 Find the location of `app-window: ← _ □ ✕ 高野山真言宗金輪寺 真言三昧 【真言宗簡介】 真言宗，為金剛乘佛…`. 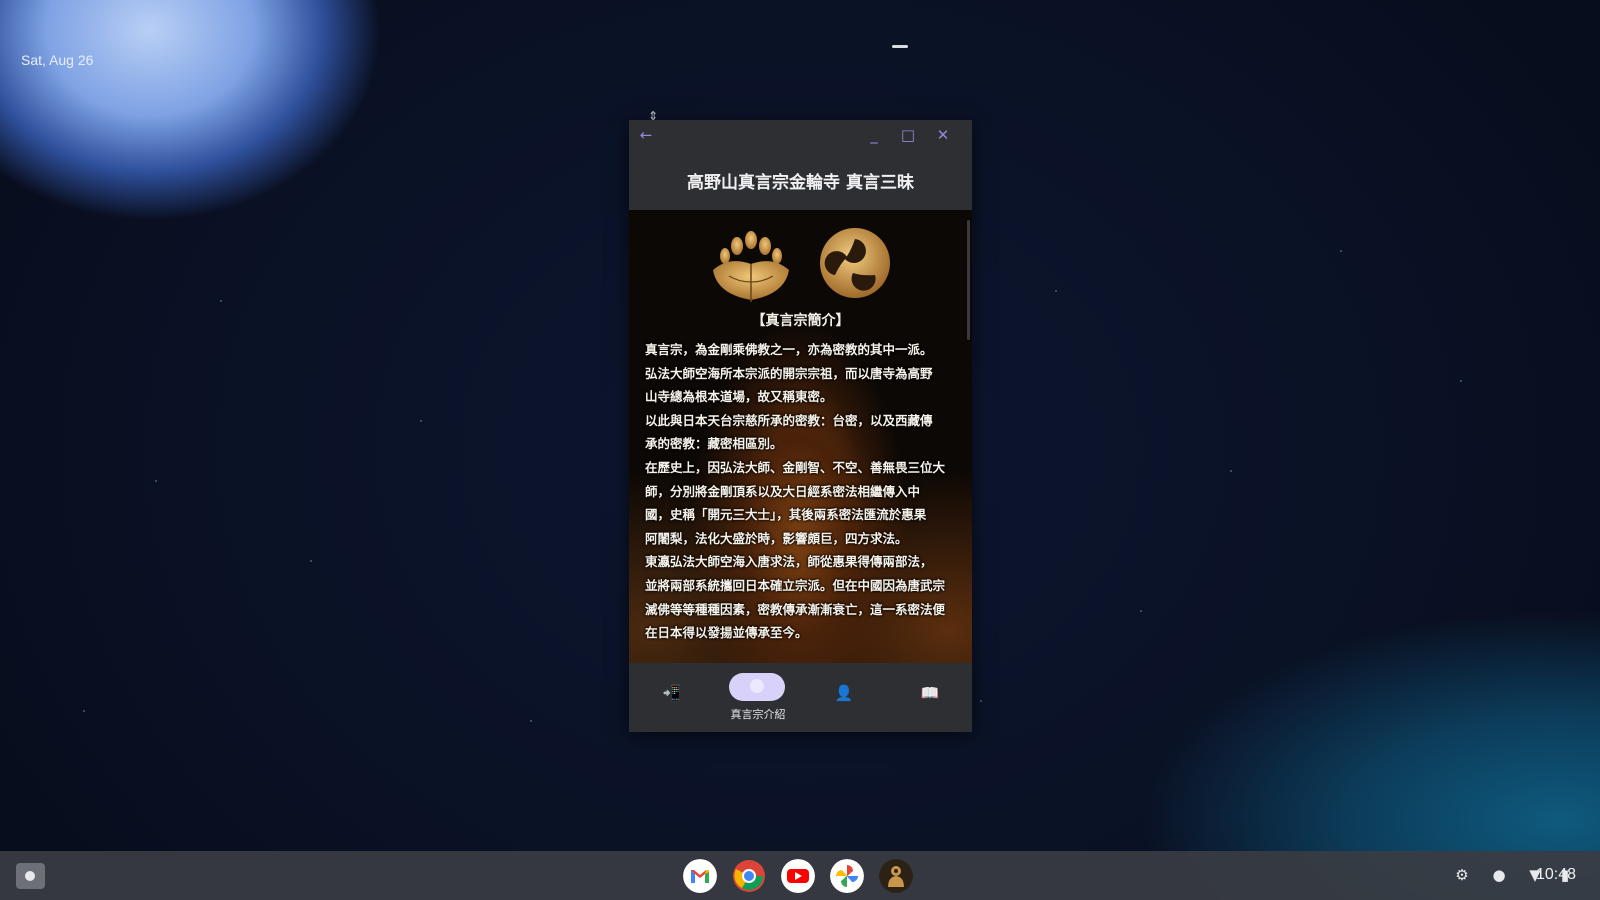

app-window: ← _ □ ✕ 高野山真言宗金輪寺 真言三昧 【真言宗簡介】 真言宗，為金剛乘佛… is located at coordinates (800, 426).